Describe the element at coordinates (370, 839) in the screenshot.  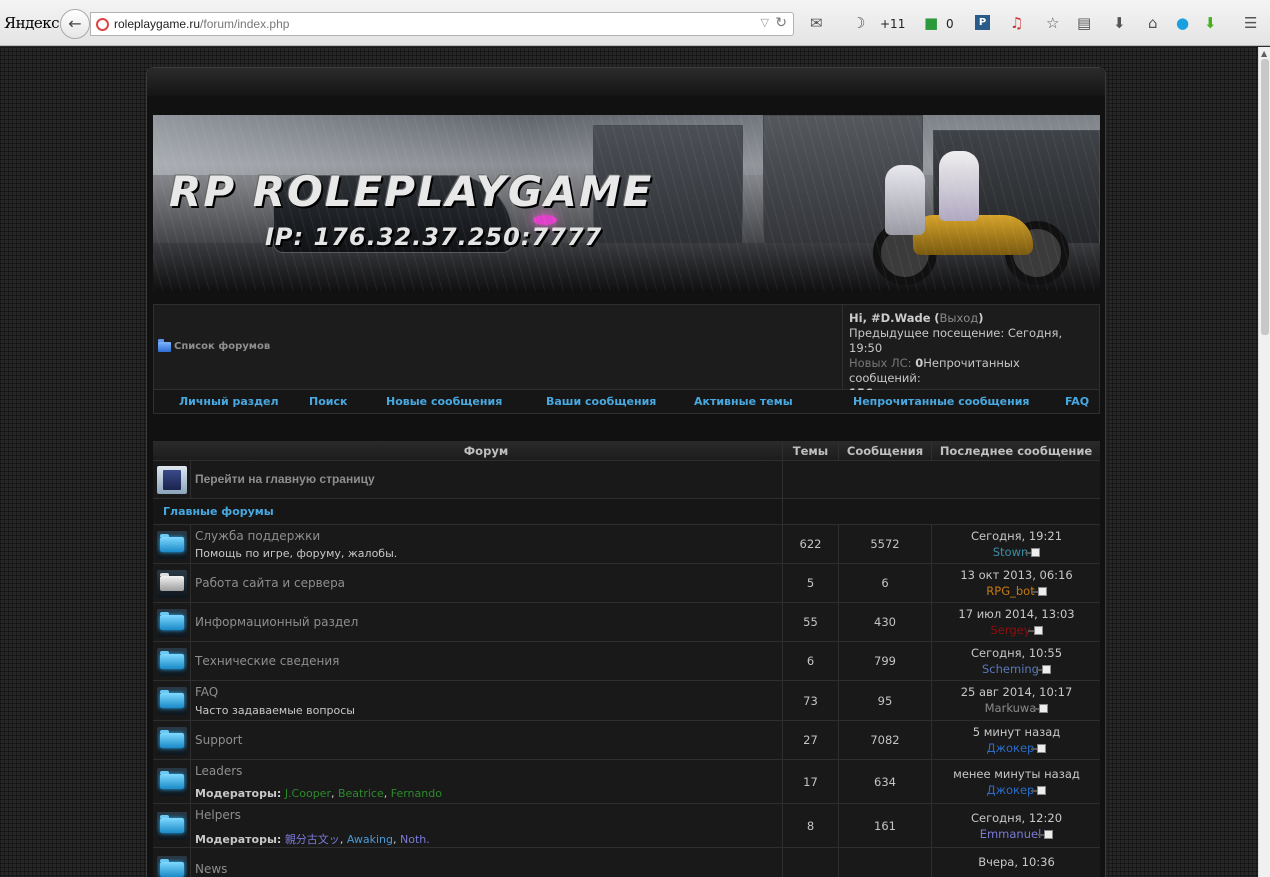
I see `moderator-link: Awaking` at that location.